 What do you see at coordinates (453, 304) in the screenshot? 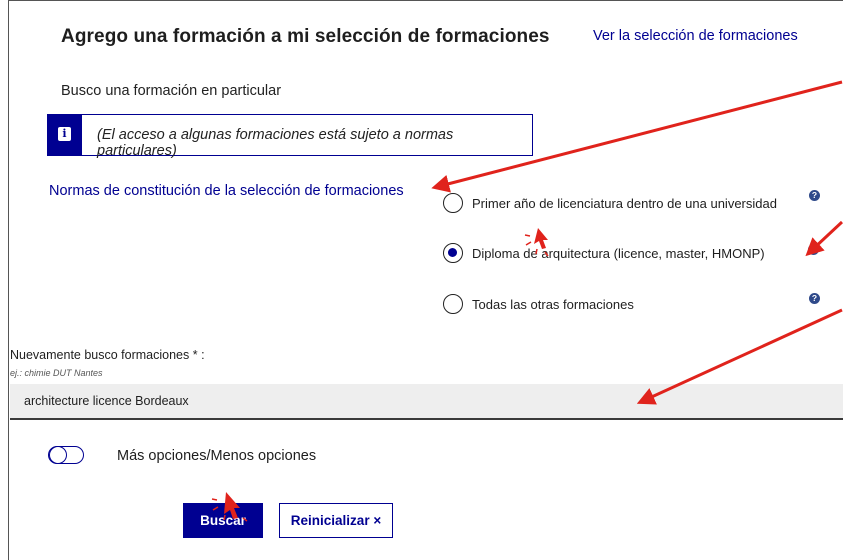
I see `radio-otras` at bounding box center [453, 304].